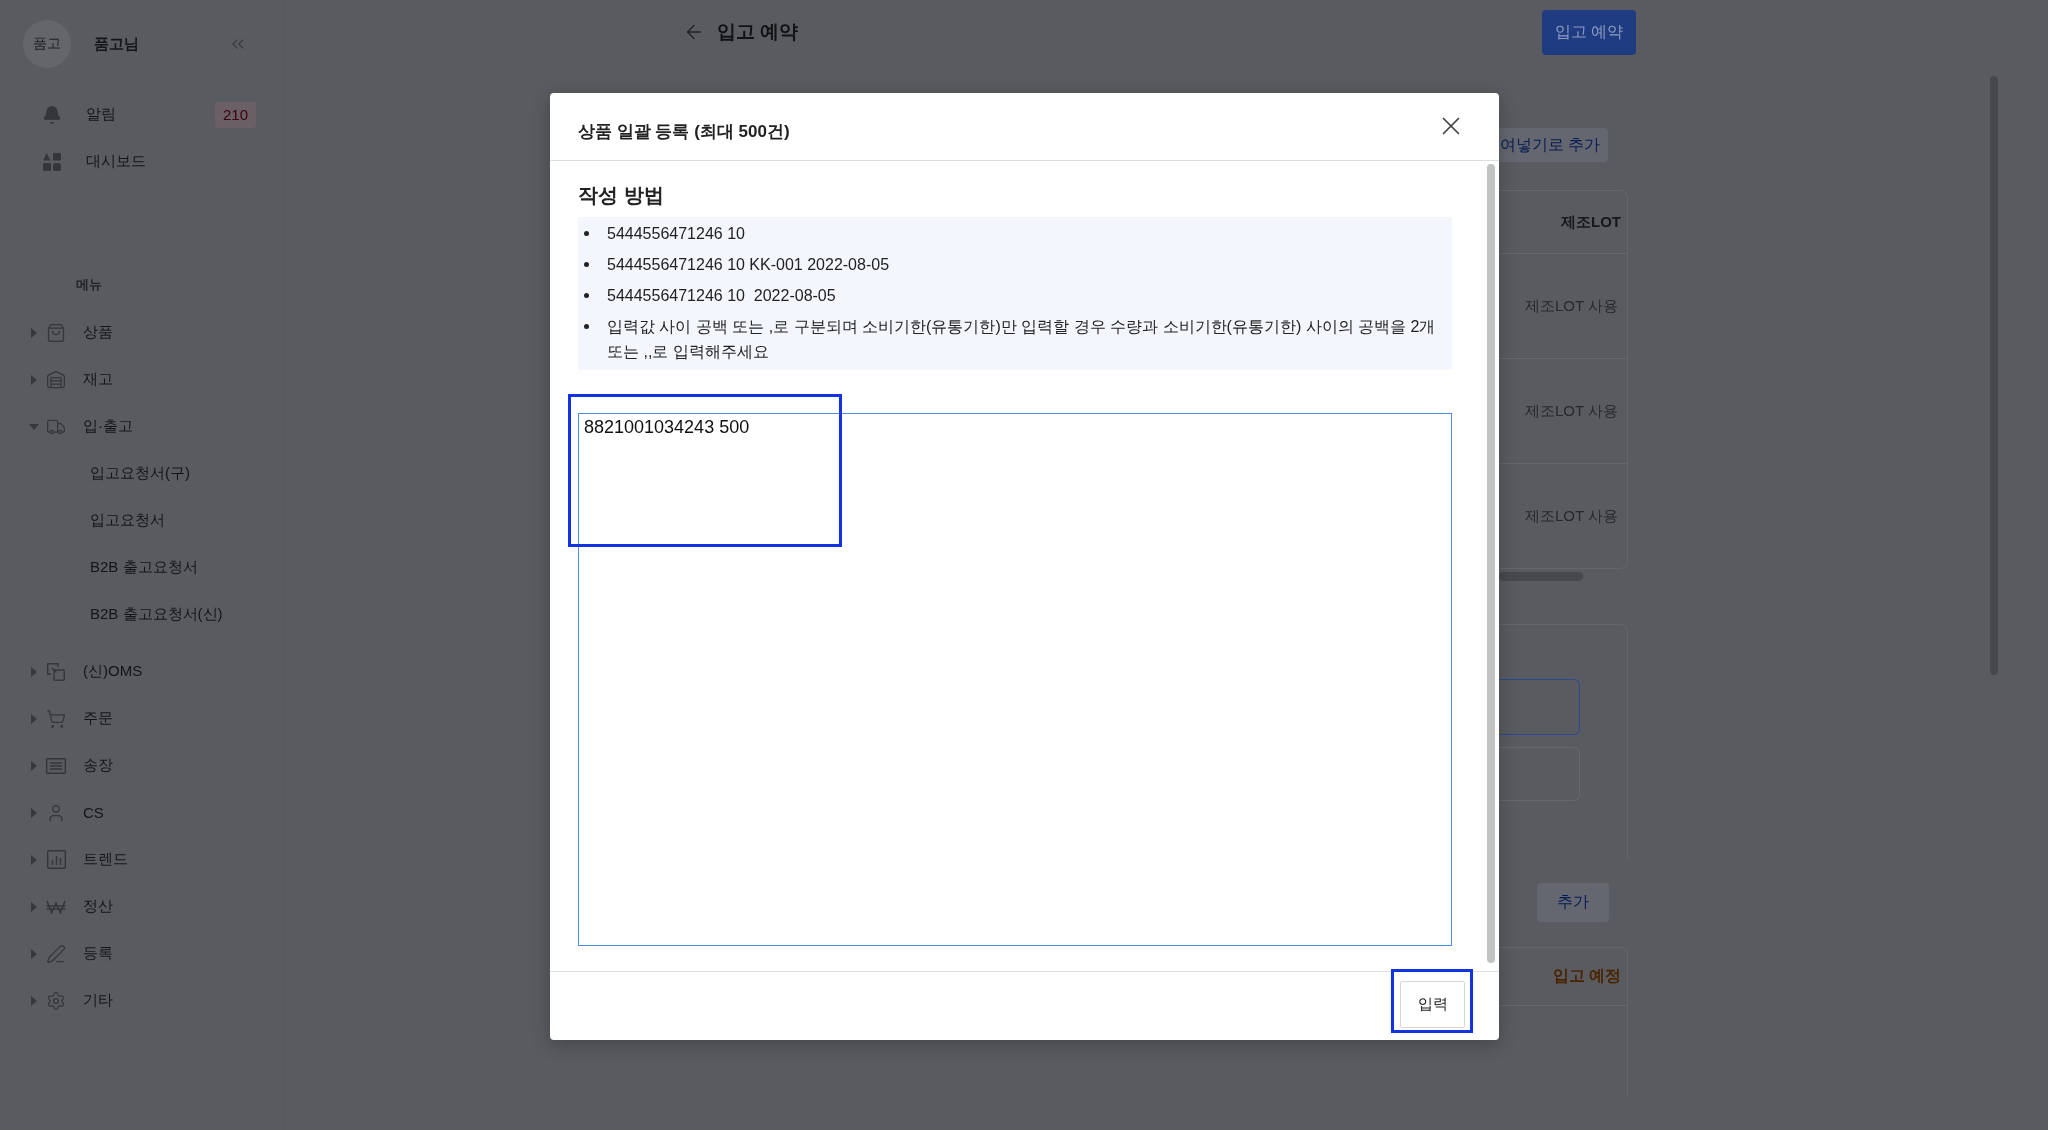 This screenshot has height=1130, width=2048. Describe the element at coordinates (156, 614) in the screenshot. I see `submenu-item: B2B 출고요청서(신)` at that location.